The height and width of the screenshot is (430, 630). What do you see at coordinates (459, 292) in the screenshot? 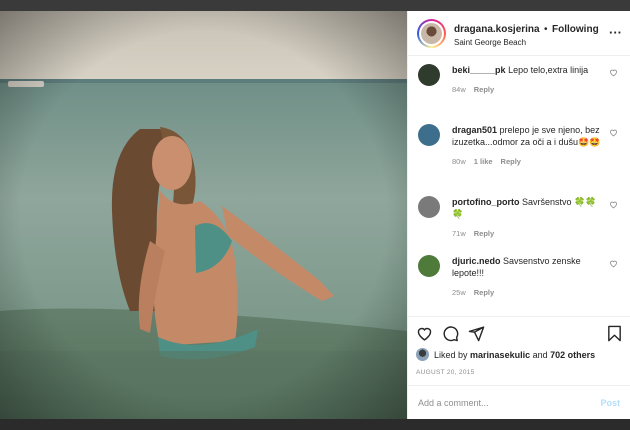
I see `comment-age: 25w` at bounding box center [459, 292].